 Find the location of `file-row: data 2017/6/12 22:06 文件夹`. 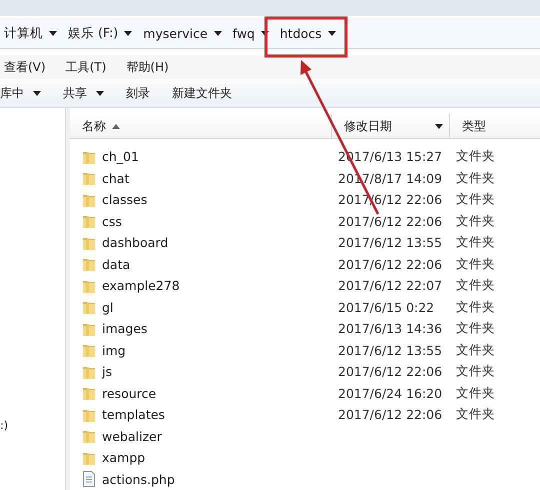

file-row: data 2017/6/12 22:06 文件夹 is located at coordinates (305, 264).